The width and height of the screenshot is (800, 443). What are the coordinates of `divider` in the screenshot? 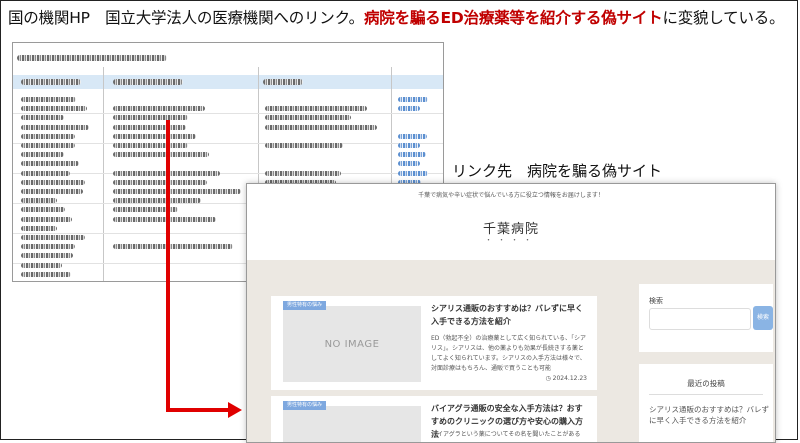 It's located at (706, 394).